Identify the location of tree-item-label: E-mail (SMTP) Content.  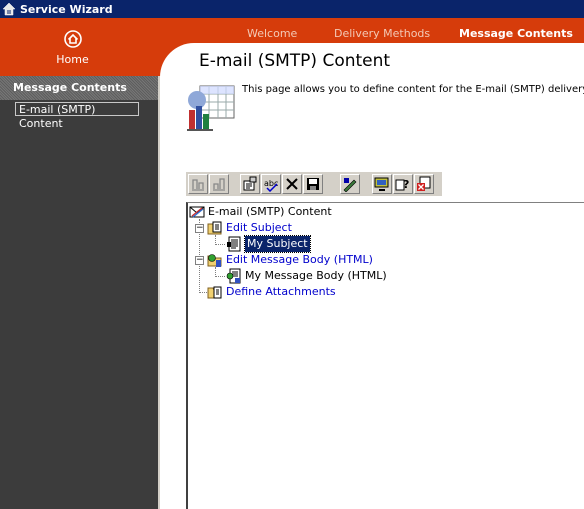
(270, 211).